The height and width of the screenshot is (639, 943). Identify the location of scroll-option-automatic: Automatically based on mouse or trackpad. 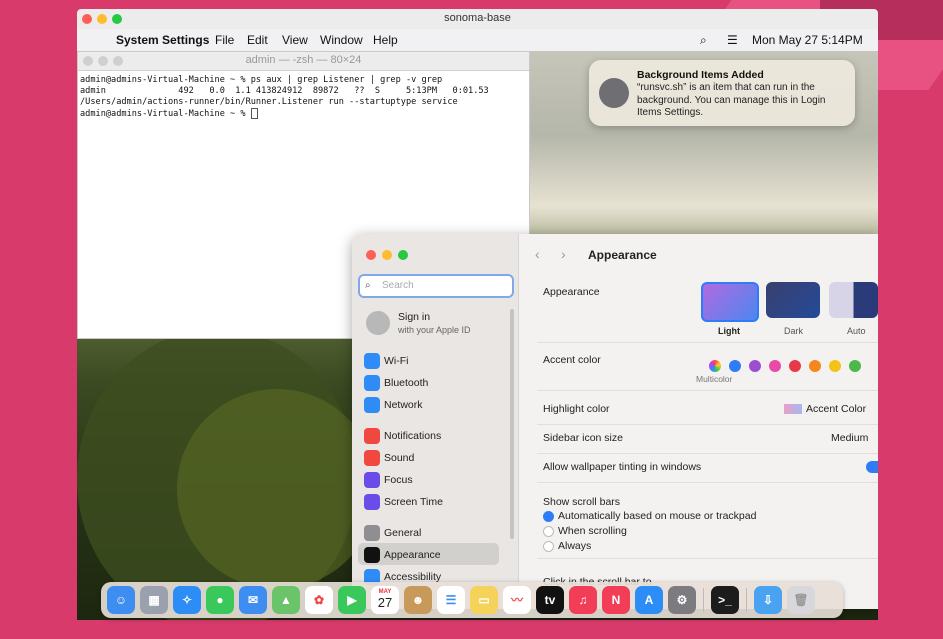
(657, 516).